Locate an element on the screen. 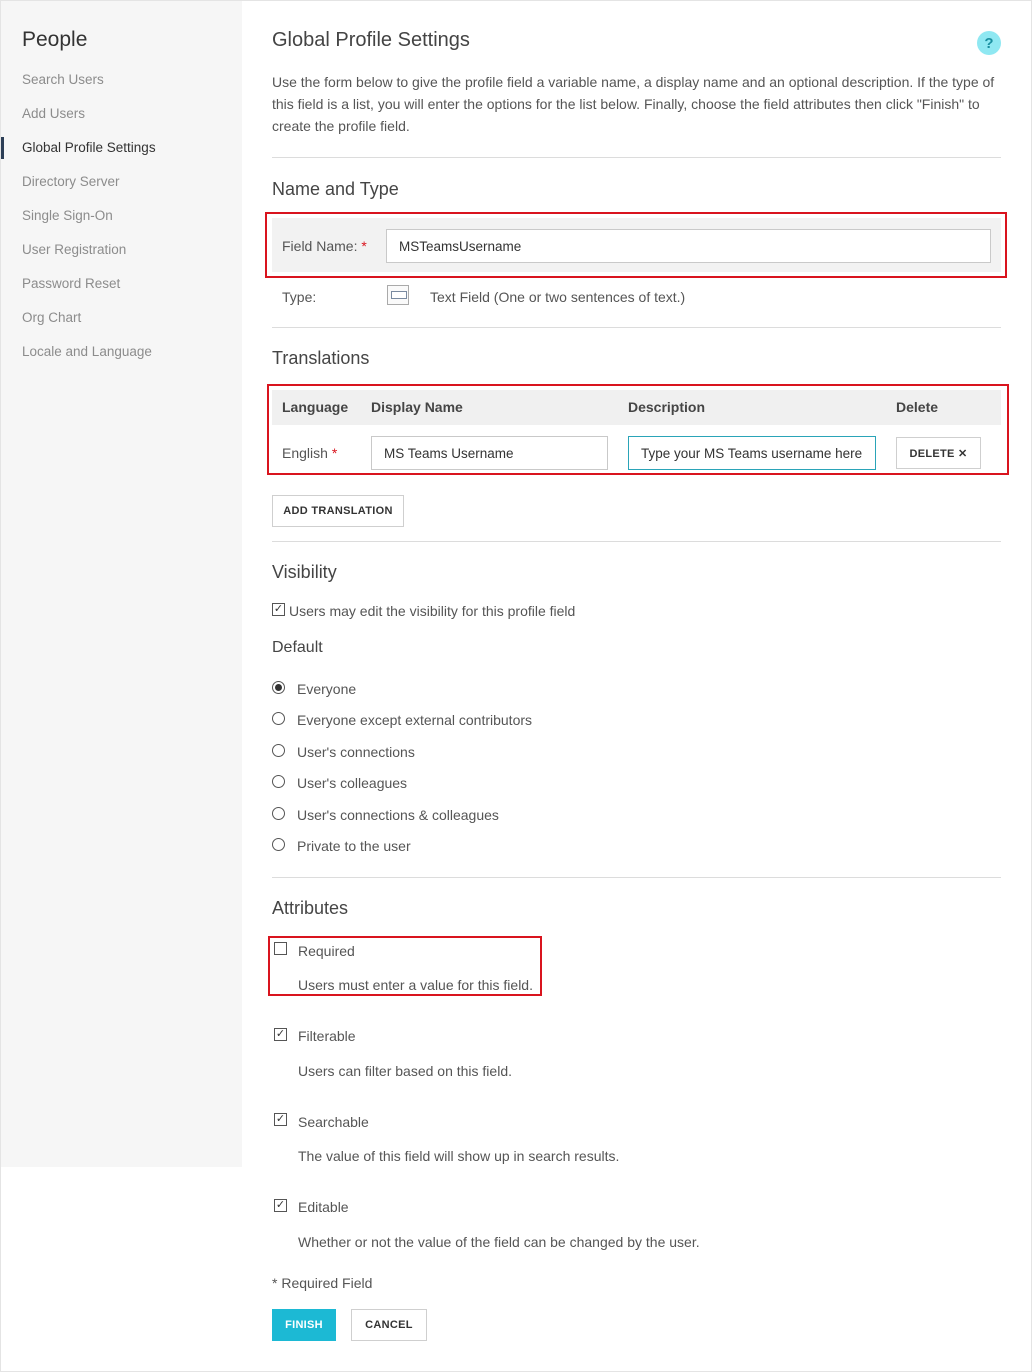 Image resolution: width=1032 pixels, height=1372 pixels. sidebar-item-global-profile-settings: Global Profile Settings is located at coordinates (121, 148).